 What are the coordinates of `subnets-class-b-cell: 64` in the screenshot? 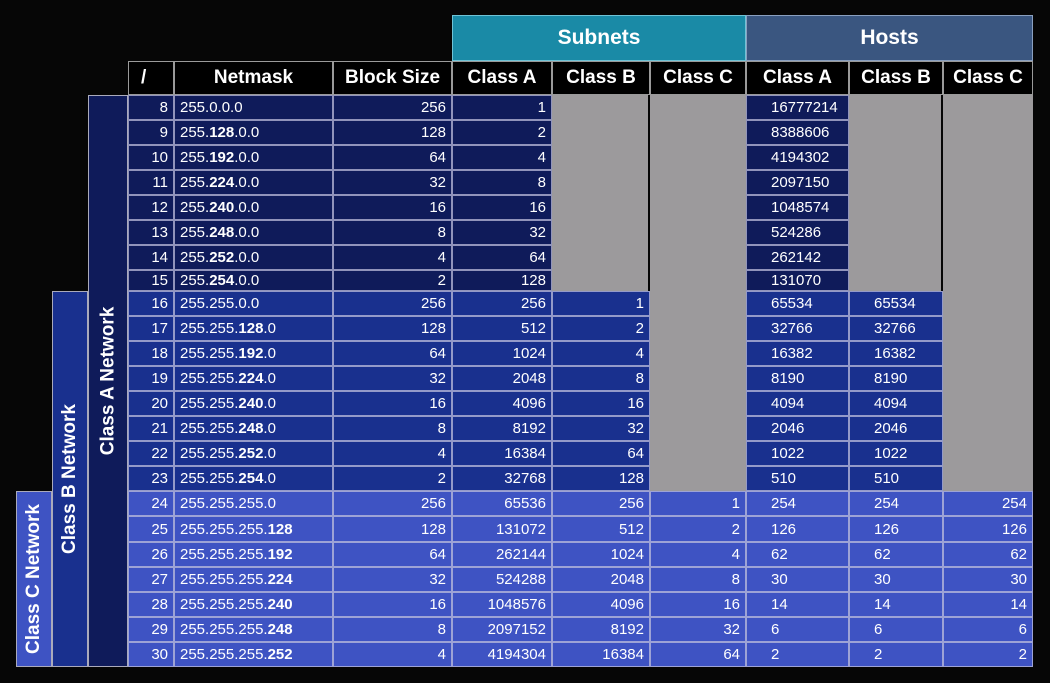 It's located at (601, 453).